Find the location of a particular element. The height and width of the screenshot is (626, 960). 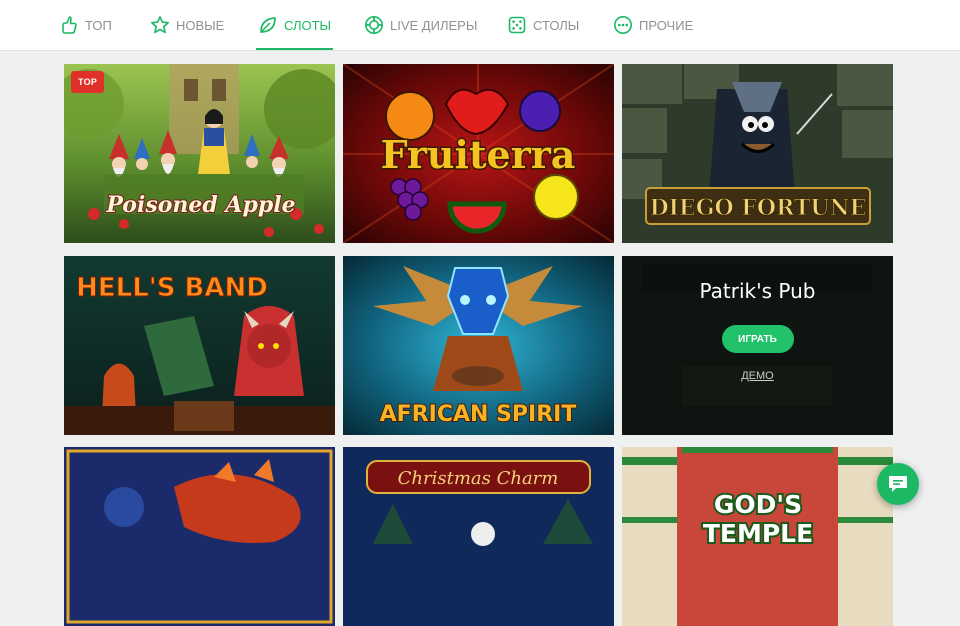

gods-temple-logo-line1: GOD'S is located at coordinates (758, 504).